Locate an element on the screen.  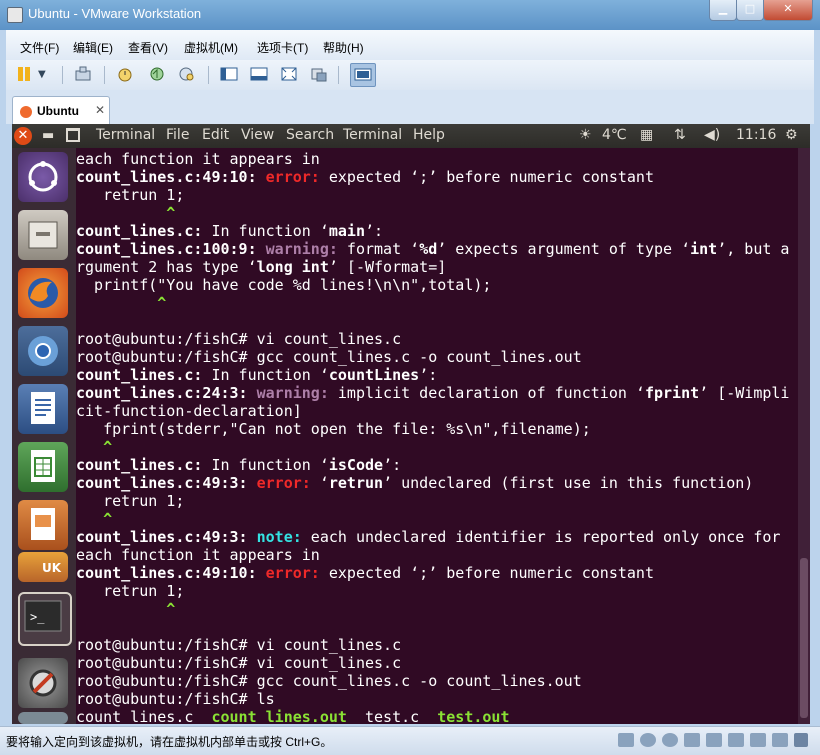
weather-temperature: 4℃ is located at coordinates (614, 135).